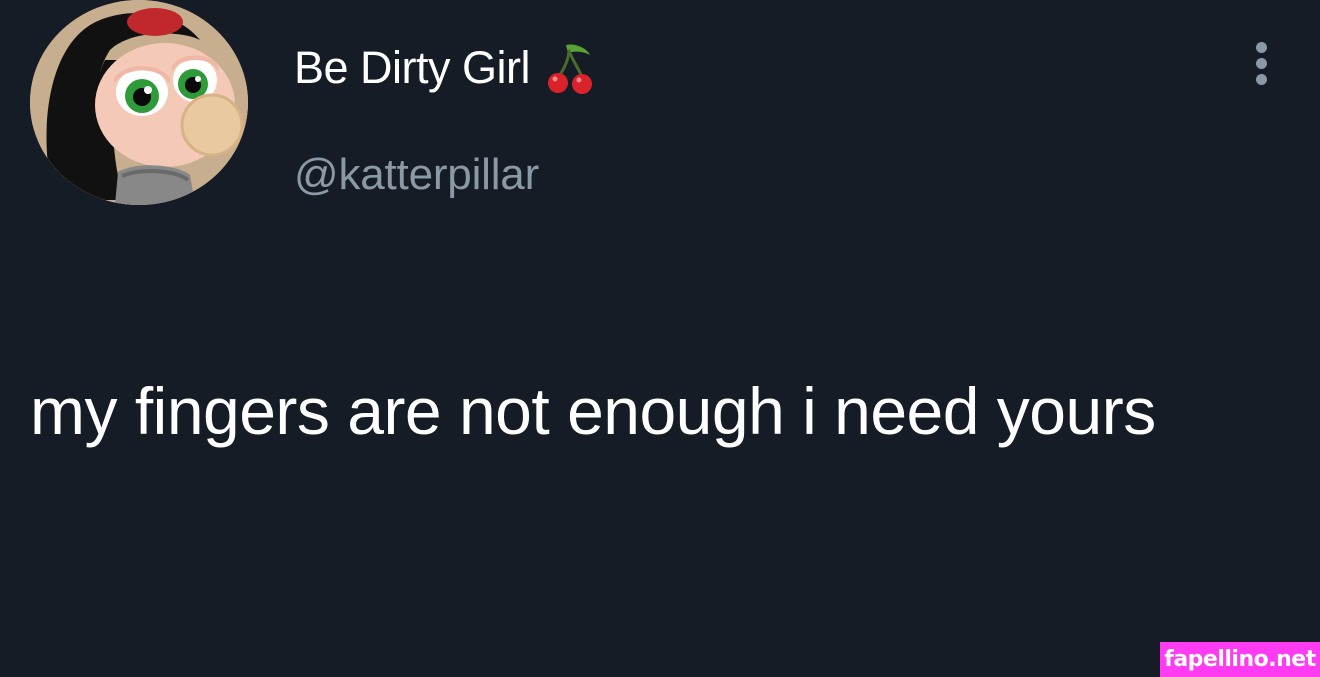 This screenshot has width=1320, height=677. I want to click on tweet-text: my fingers are not enough i need yours, so click(593, 411).